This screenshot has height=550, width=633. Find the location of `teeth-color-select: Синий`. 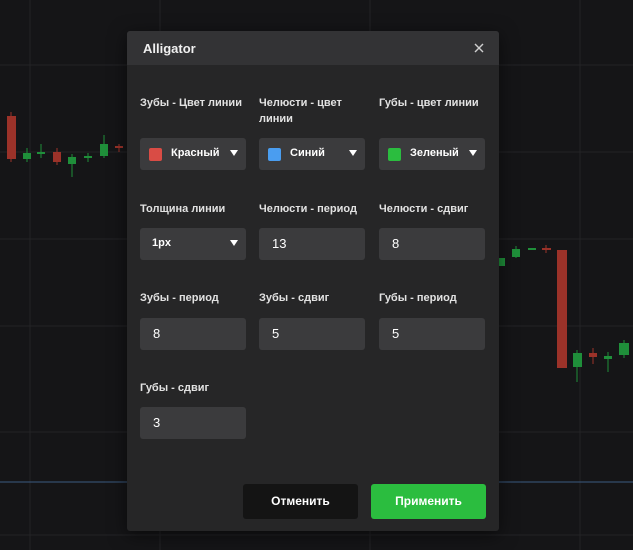

teeth-color-select: Синий is located at coordinates (312, 154).